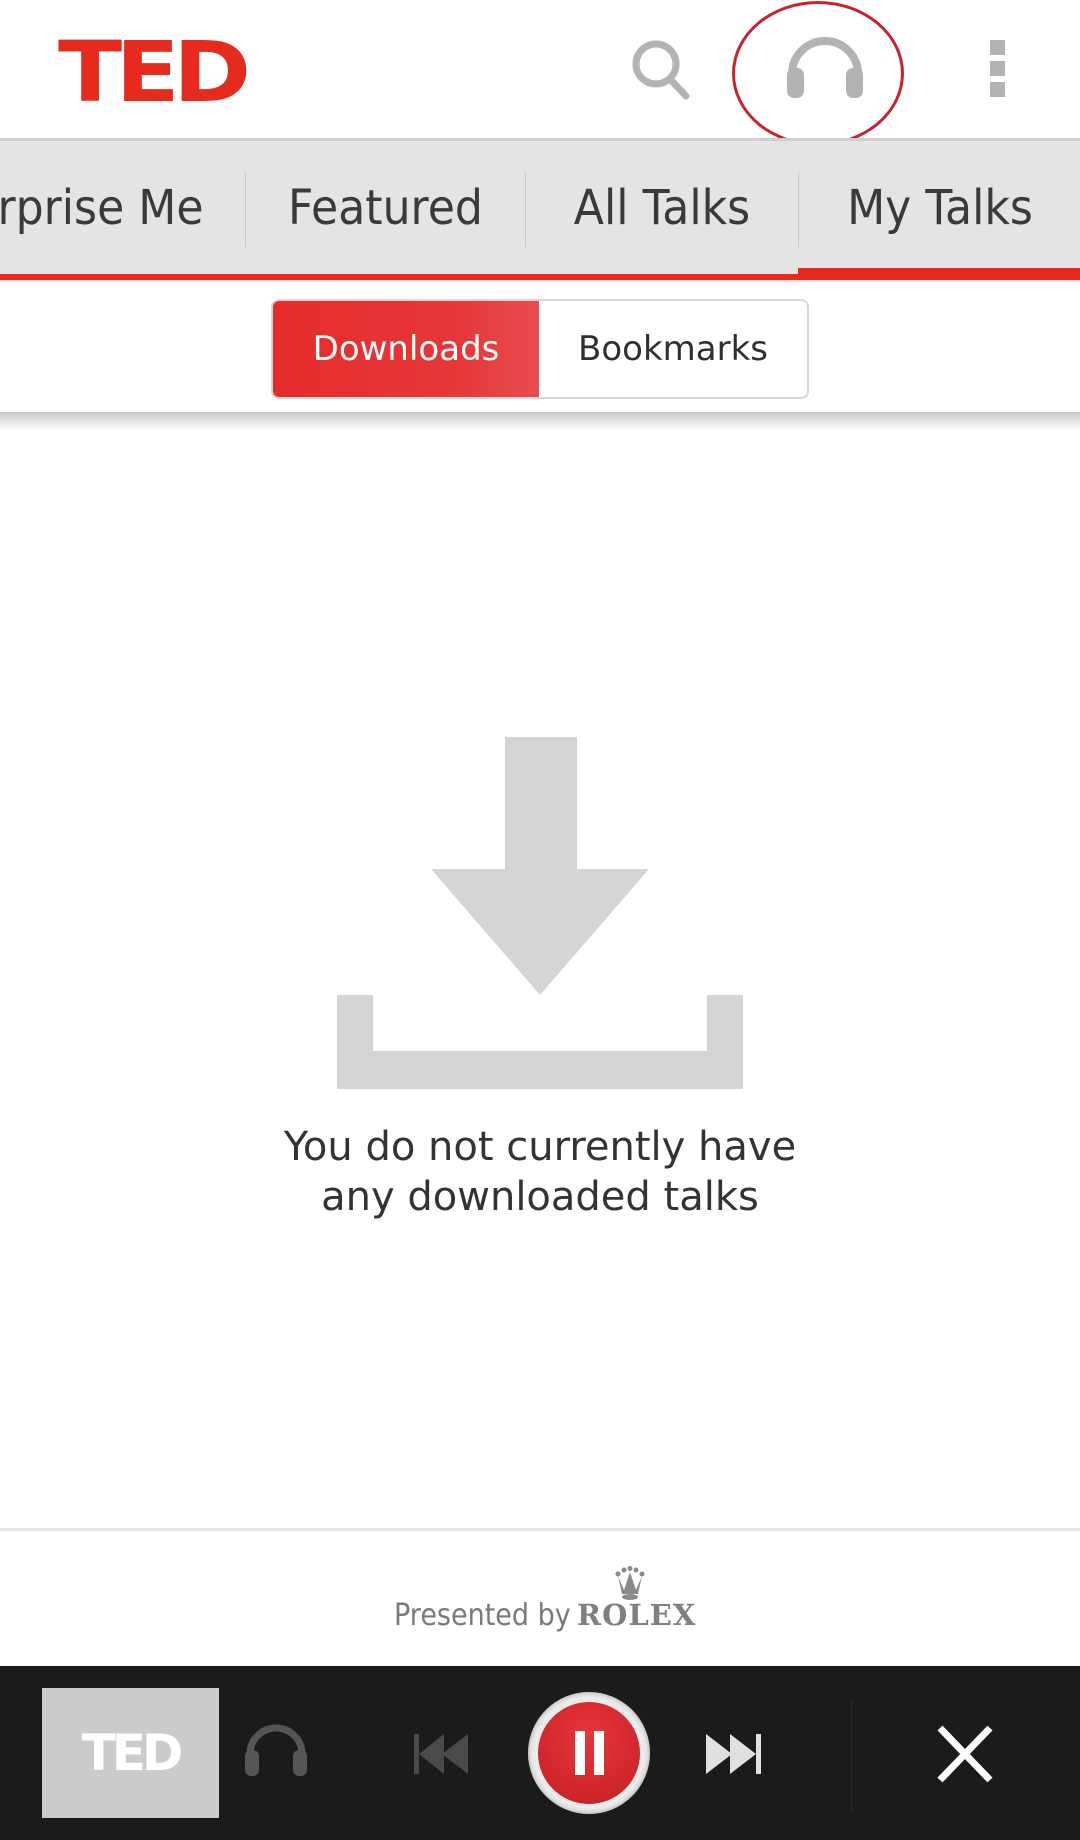  Describe the element at coordinates (406, 349) in the screenshot. I see `downloads-segment: Downloads` at that location.